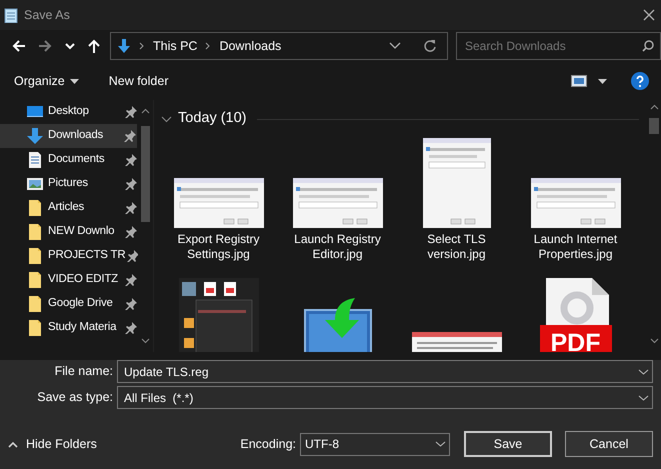  I want to click on chevron-up-icon, so click(13, 444).